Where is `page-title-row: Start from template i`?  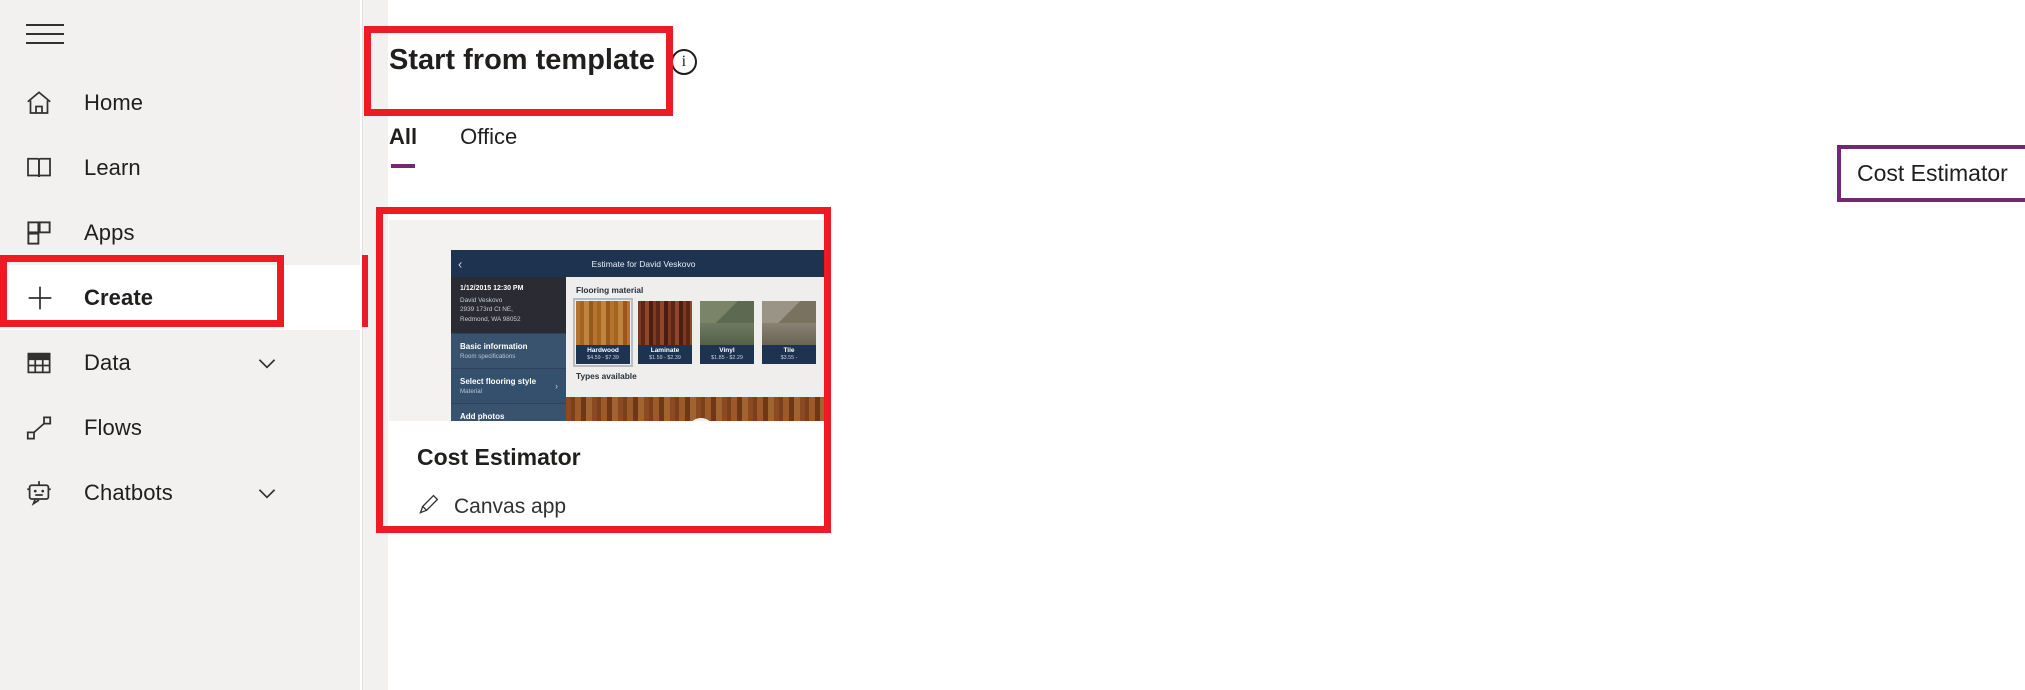
page-title-row: Start from template i is located at coordinates (543, 60).